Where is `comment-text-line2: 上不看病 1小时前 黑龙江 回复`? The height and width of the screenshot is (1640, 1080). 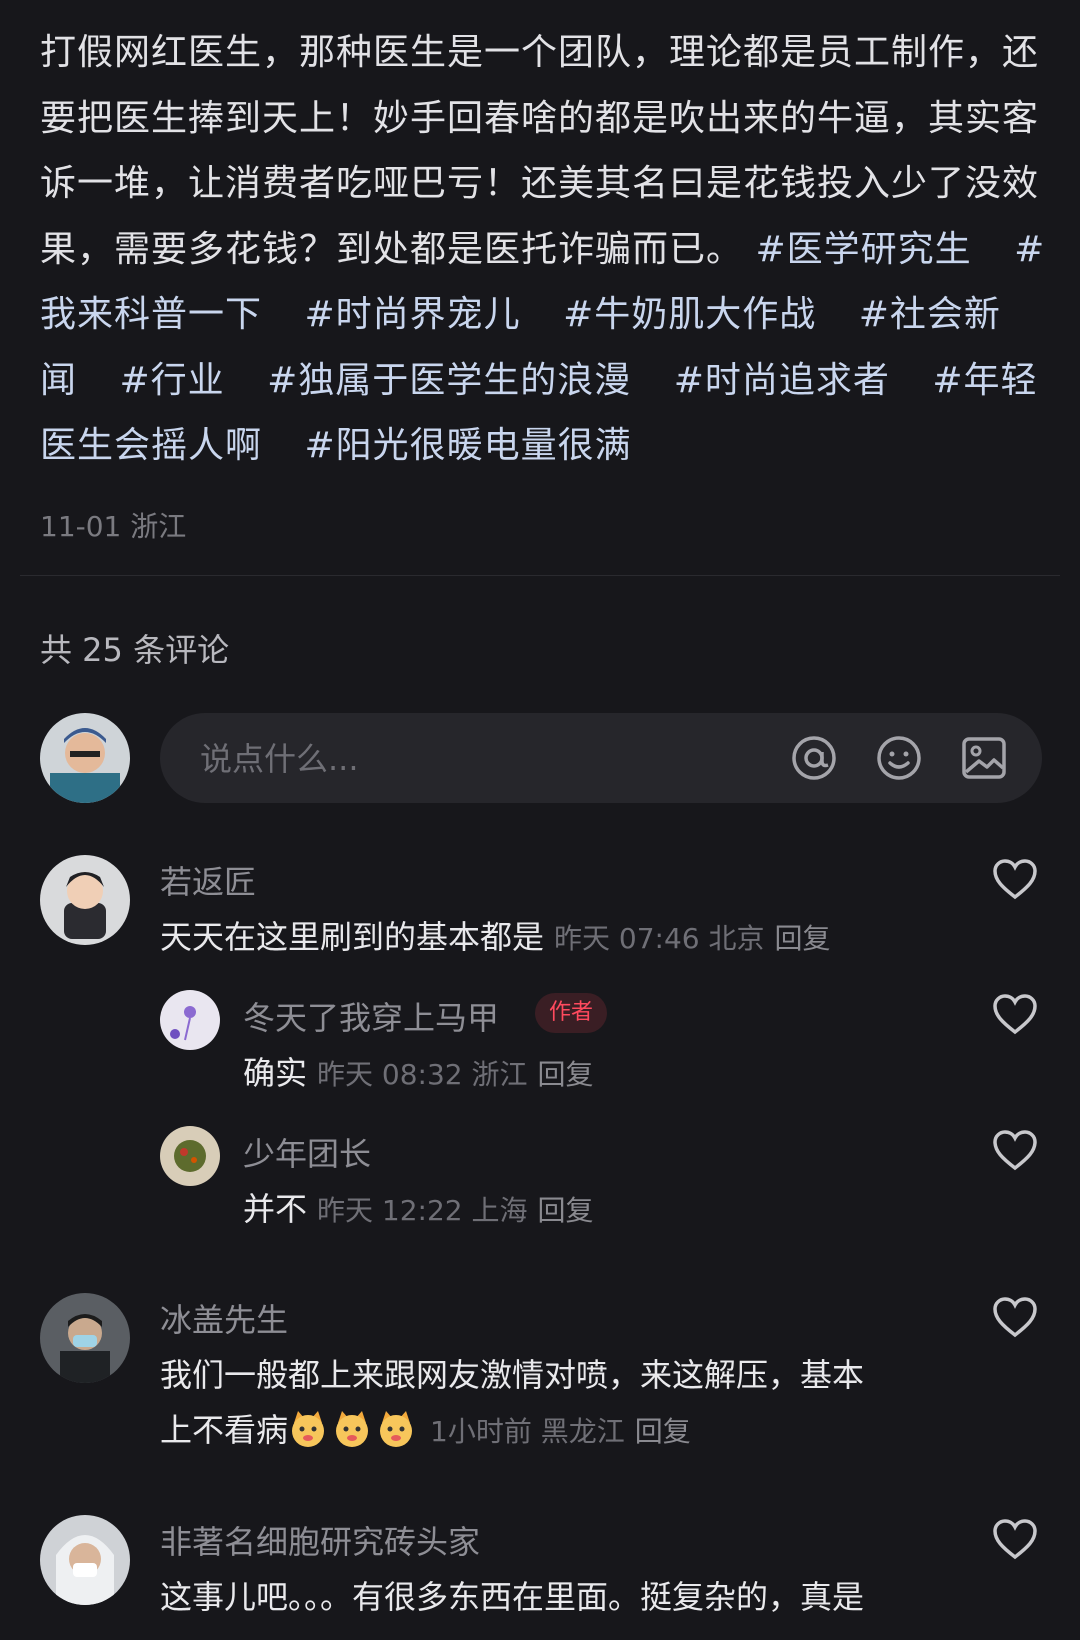
comment-text-line2: 上不看病 1小时前 黑龙江 回复 is located at coordinates (425, 1430).